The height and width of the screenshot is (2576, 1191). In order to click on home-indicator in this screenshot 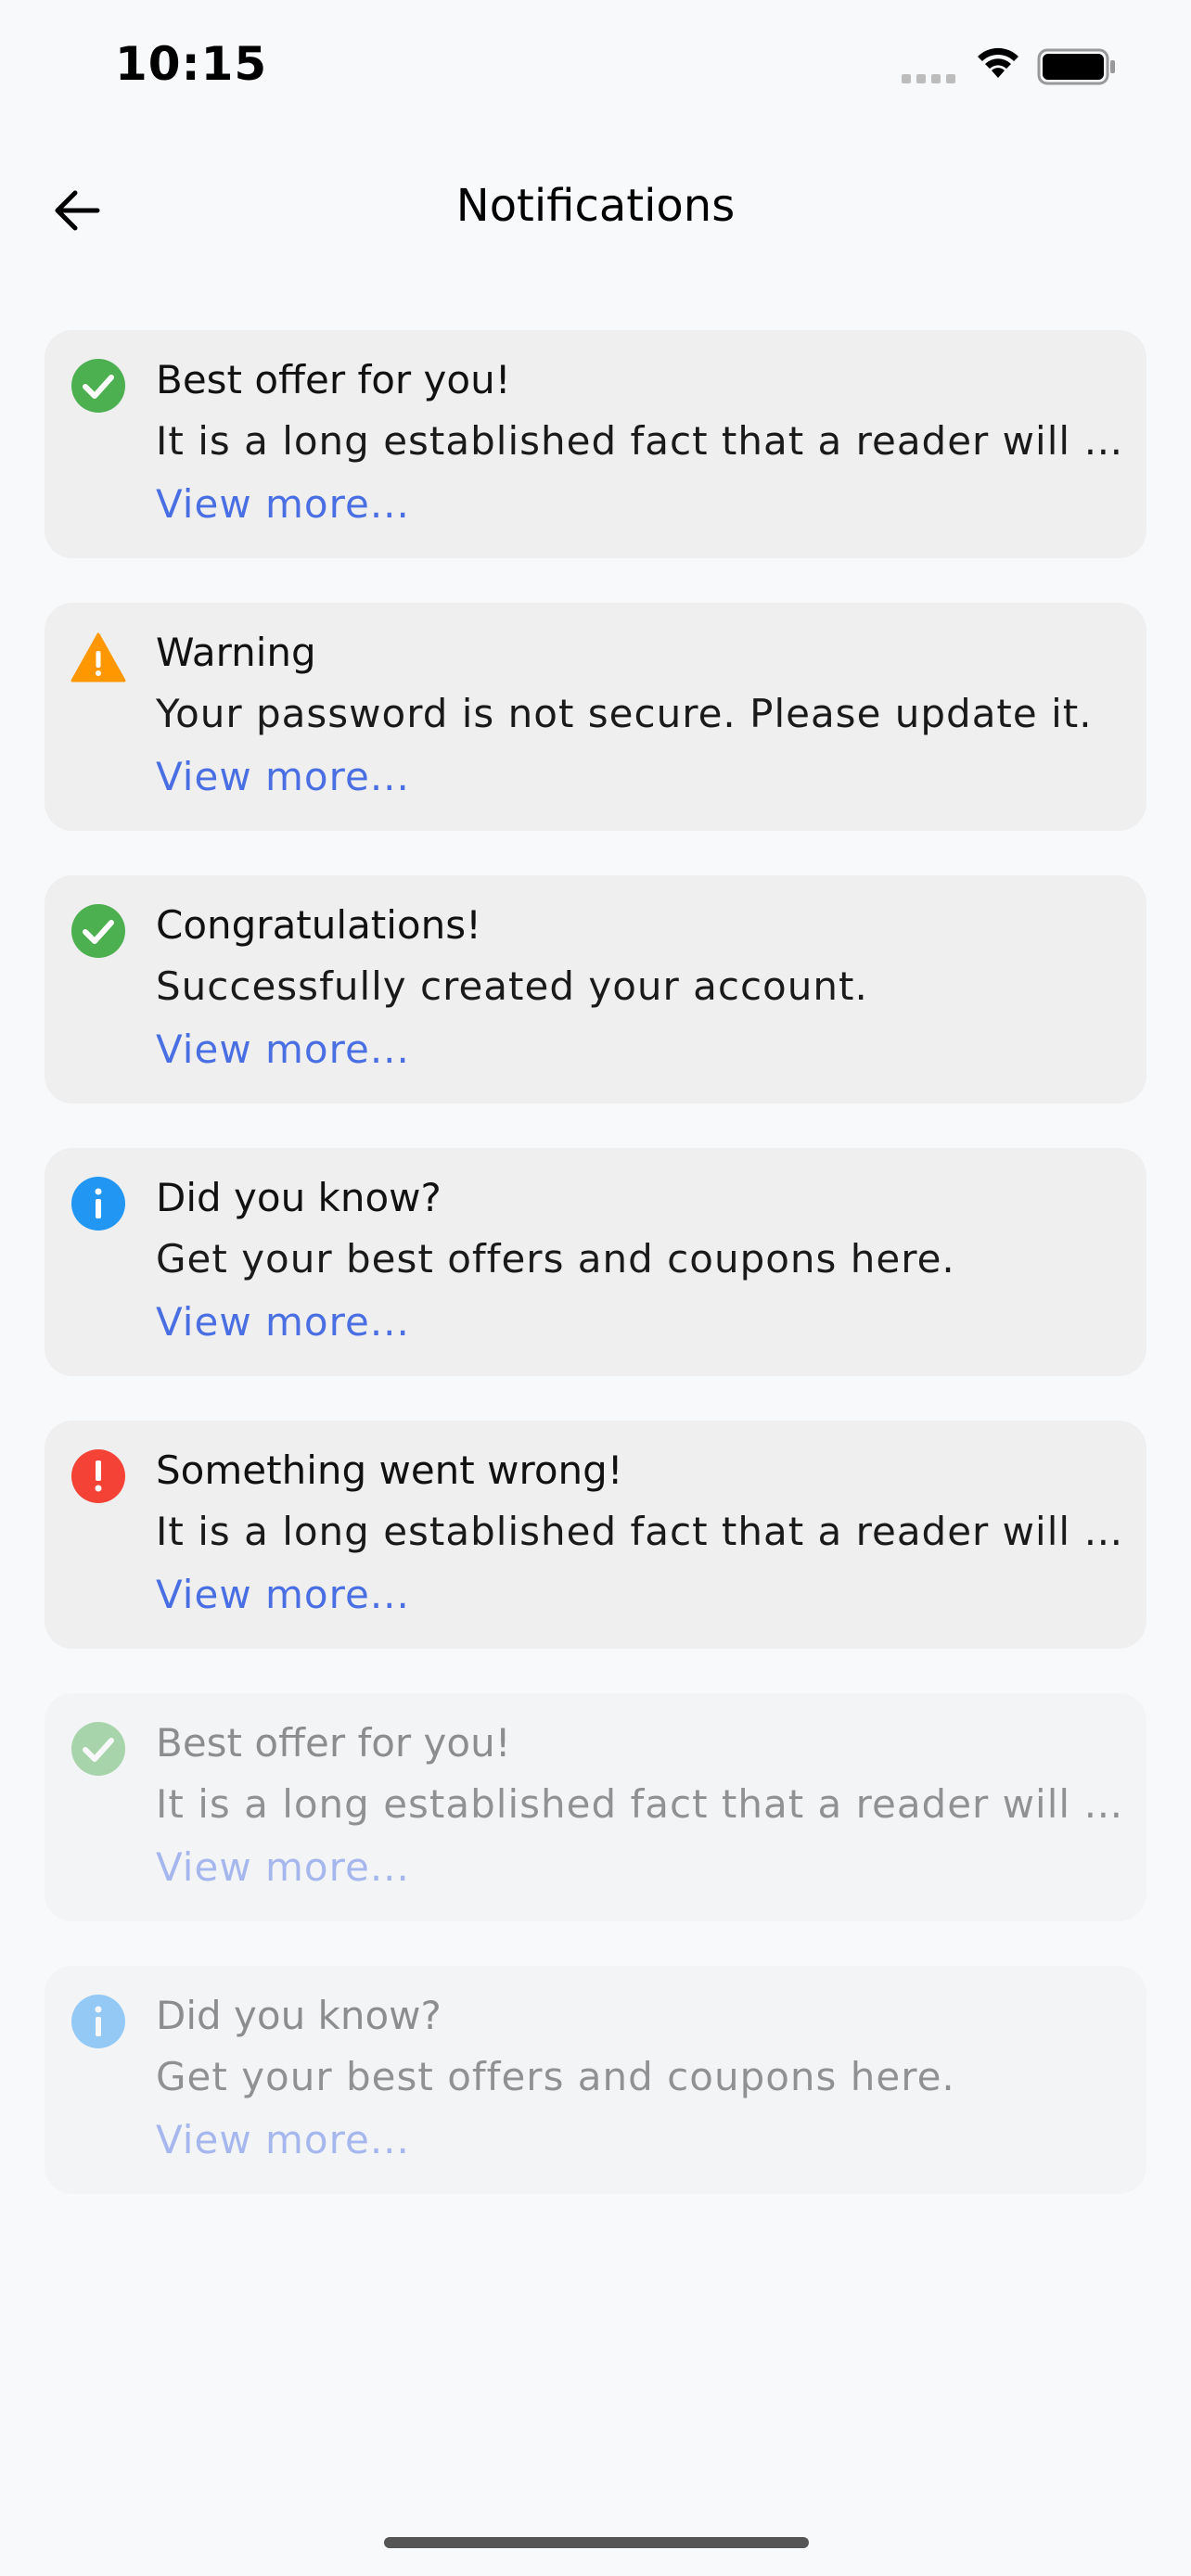, I will do `click(597, 2542)`.